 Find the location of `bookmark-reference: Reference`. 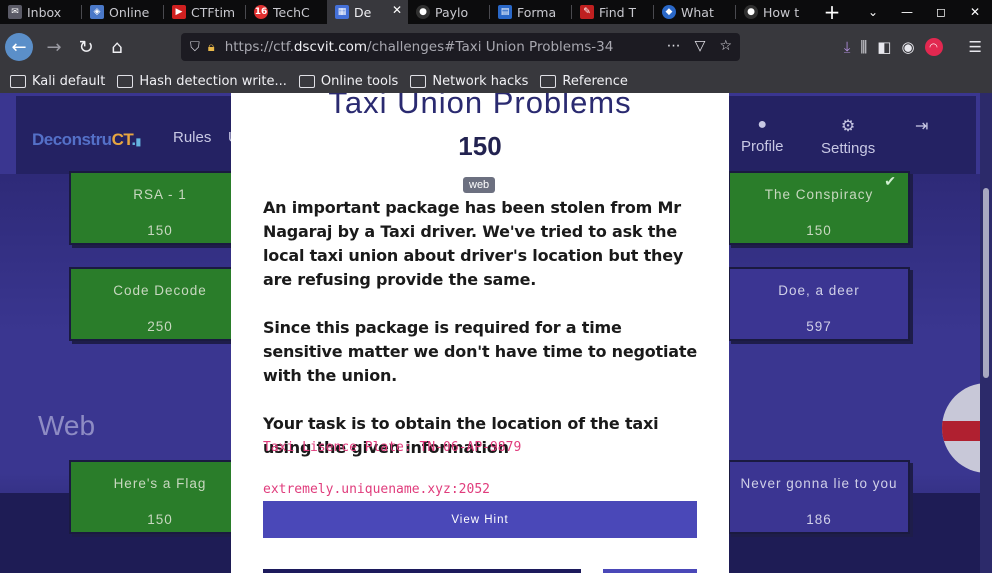

bookmark-reference: Reference is located at coordinates (584, 81).